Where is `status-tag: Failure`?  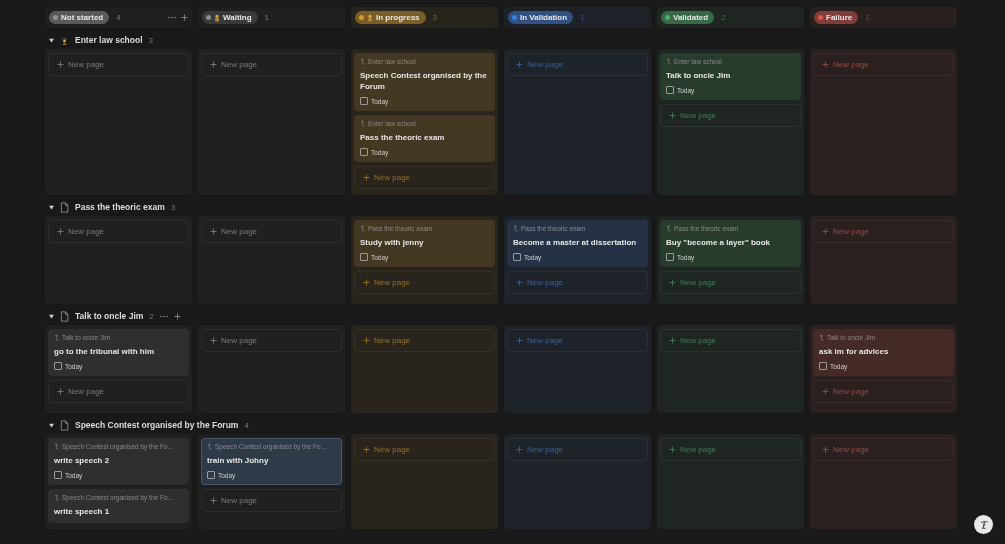 status-tag: Failure is located at coordinates (836, 17).